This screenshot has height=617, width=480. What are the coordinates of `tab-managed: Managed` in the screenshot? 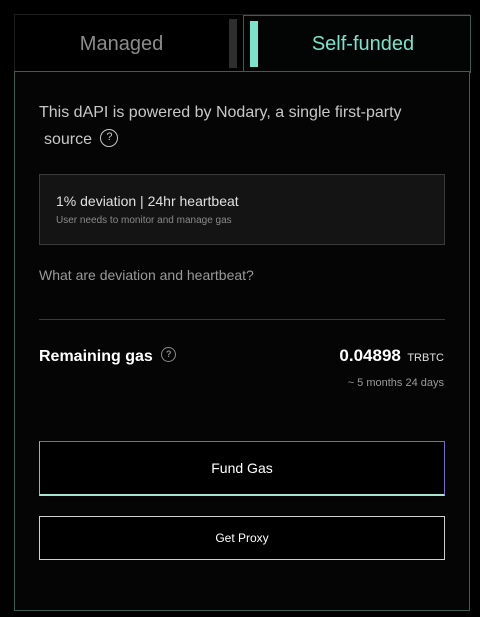 It's located at (121, 44).